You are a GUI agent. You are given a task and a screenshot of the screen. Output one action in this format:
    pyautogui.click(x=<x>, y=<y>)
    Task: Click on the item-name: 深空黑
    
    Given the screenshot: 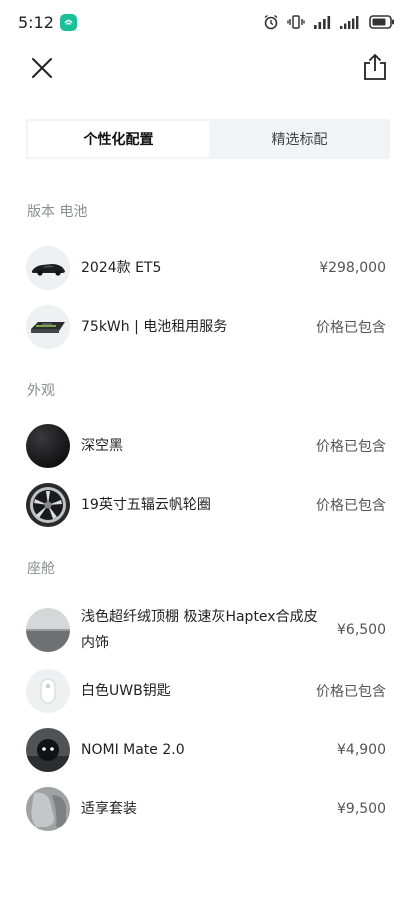 What is the action you would take?
    pyautogui.click(x=102, y=446)
    